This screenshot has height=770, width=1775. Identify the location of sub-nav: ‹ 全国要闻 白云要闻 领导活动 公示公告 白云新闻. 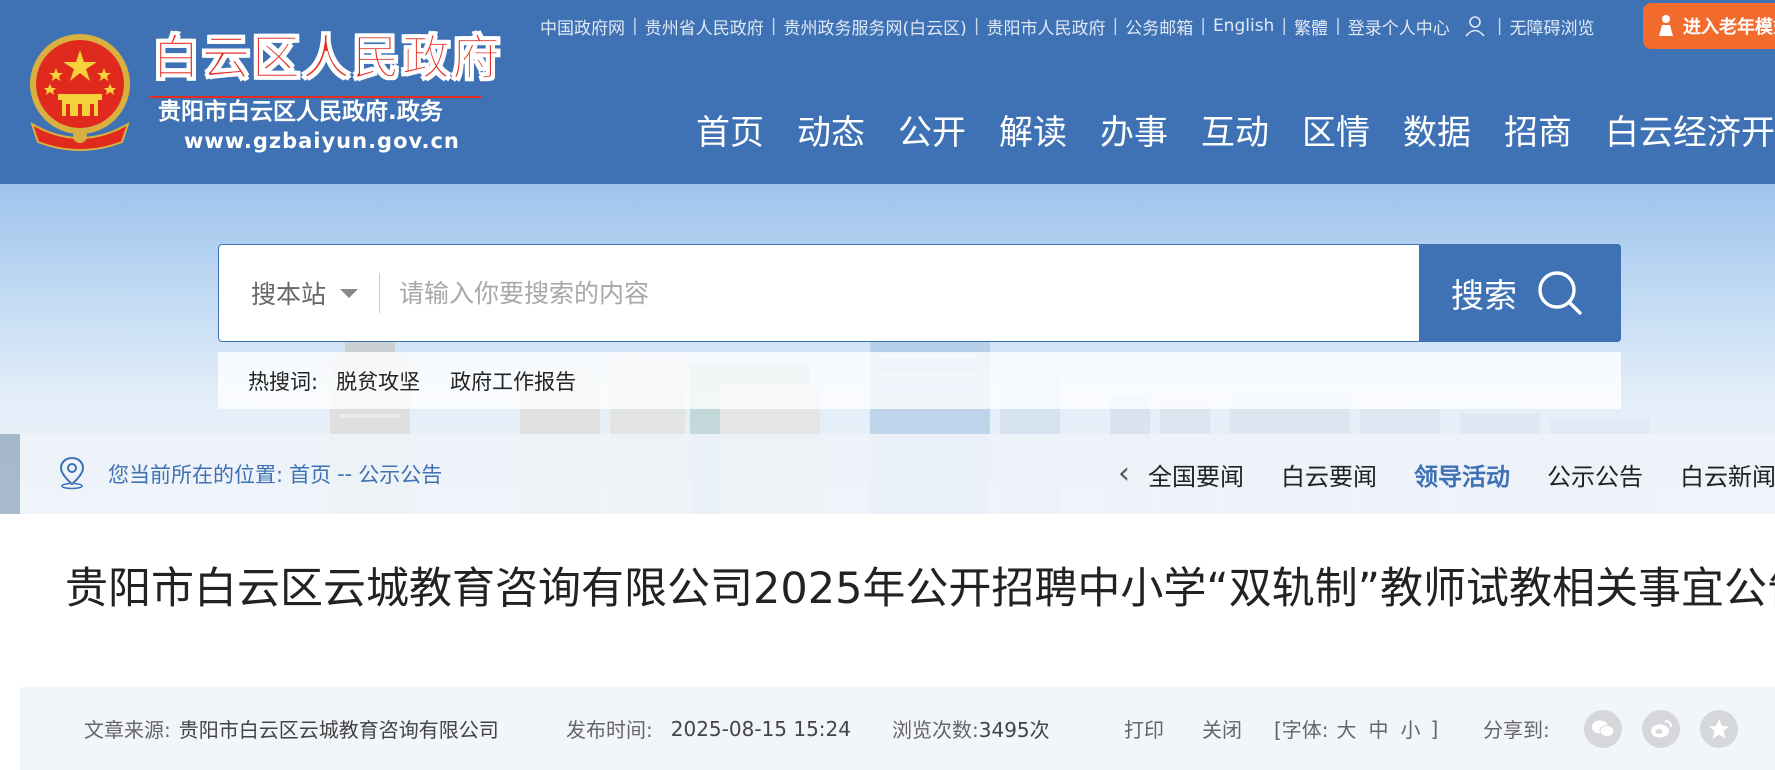
(1446, 474).